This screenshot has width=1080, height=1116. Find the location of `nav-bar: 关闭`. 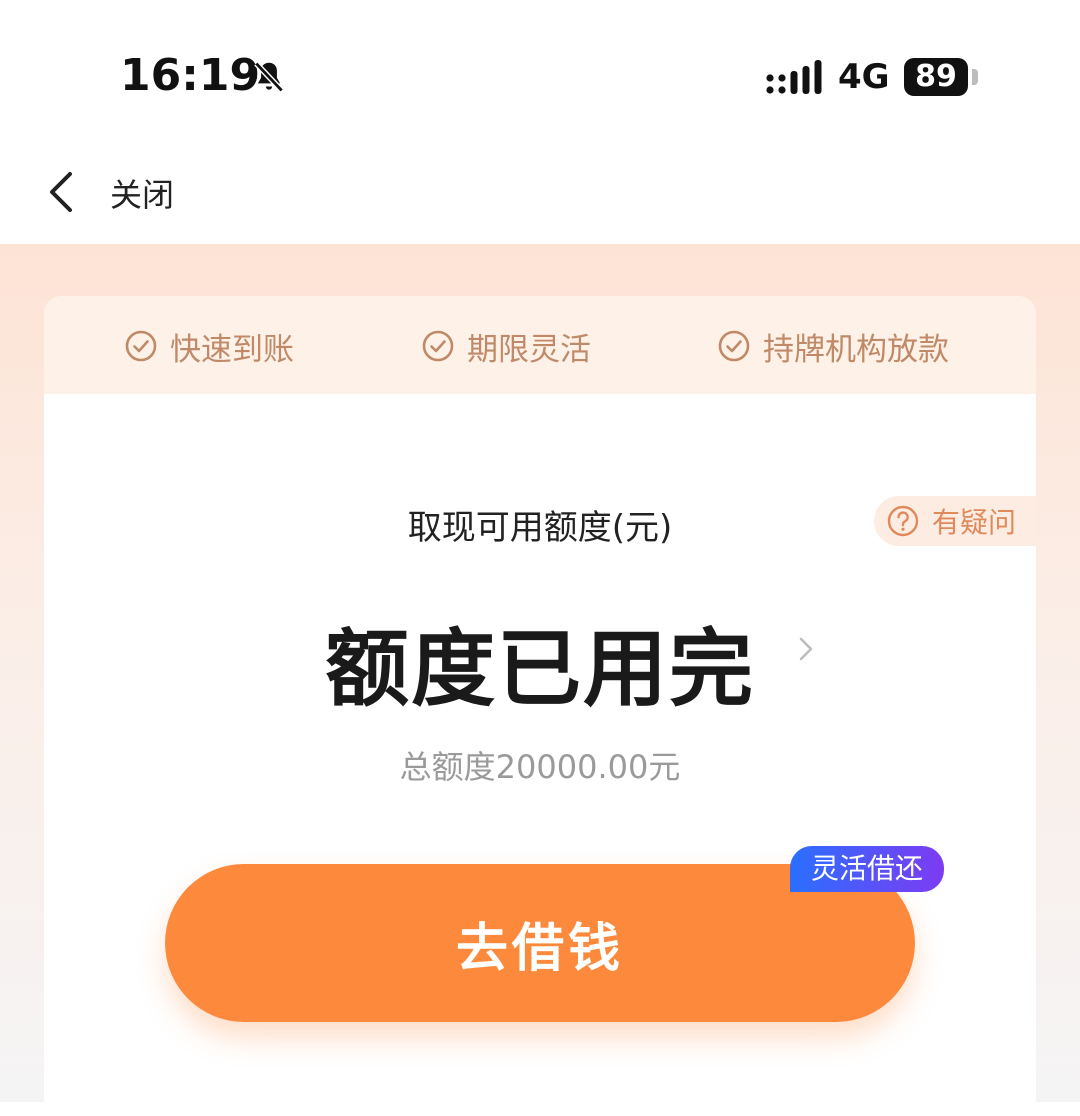

nav-bar: 关闭 is located at coordinates (540, 197).